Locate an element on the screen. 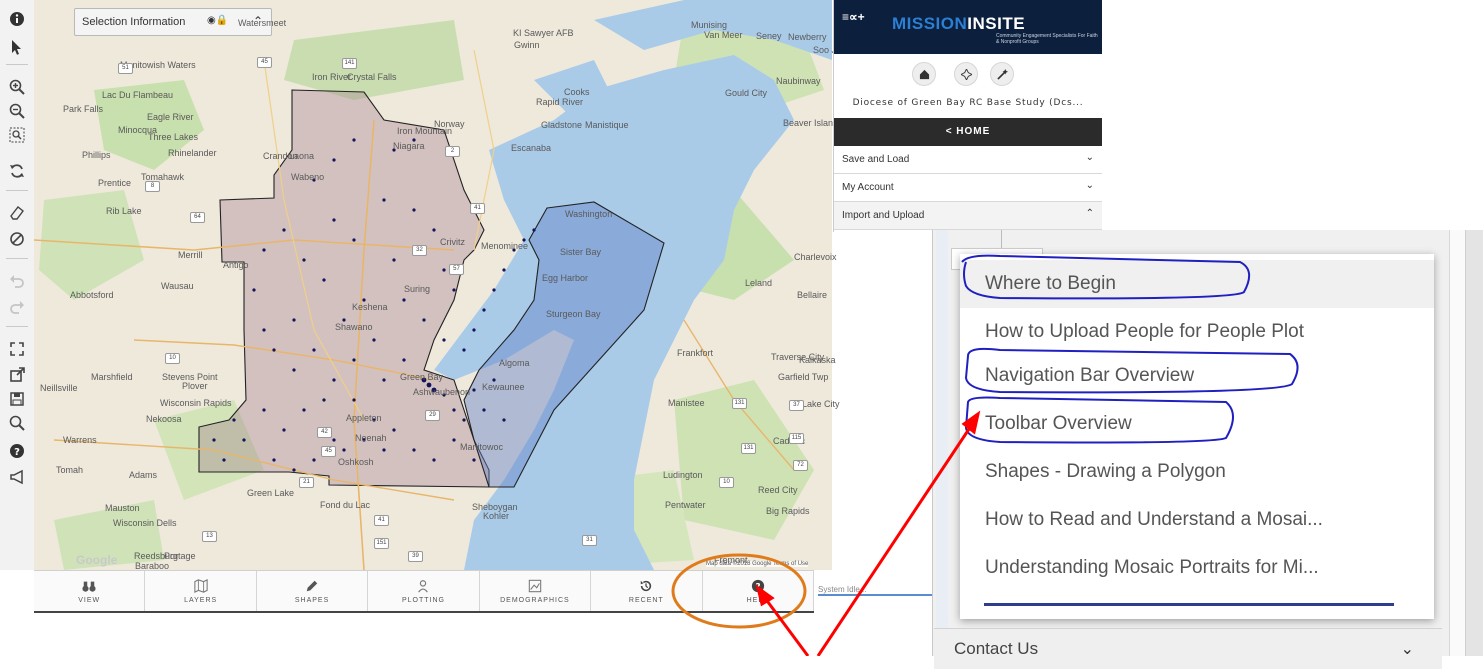  city-label: Crystal Falls is located at coordinates (372, 77).